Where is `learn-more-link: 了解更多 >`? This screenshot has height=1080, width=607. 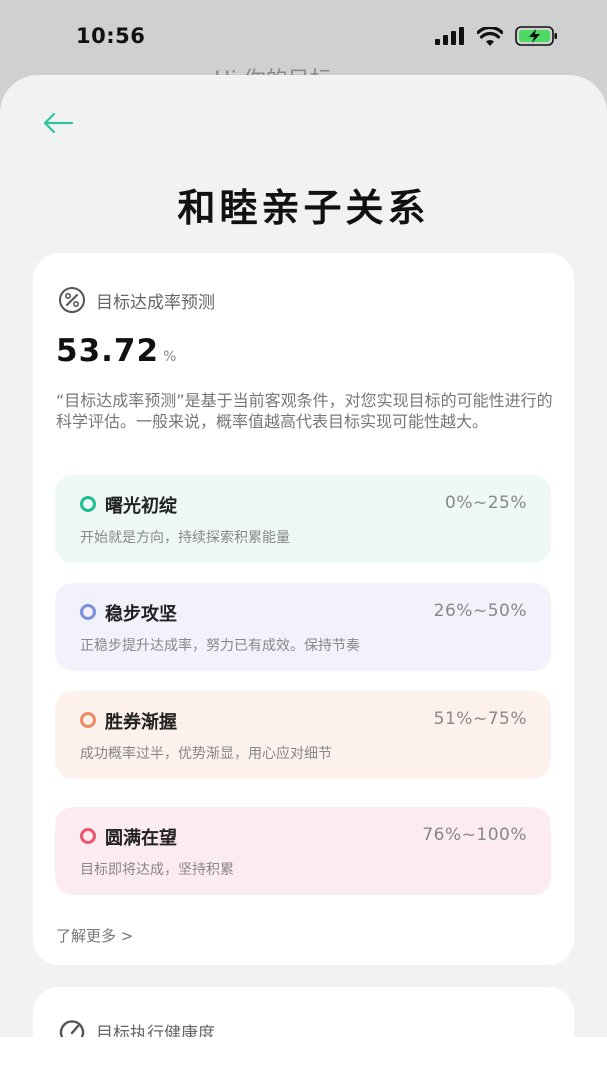 learn-more-link: 了解更多 > is located at coordinates (94, 935).